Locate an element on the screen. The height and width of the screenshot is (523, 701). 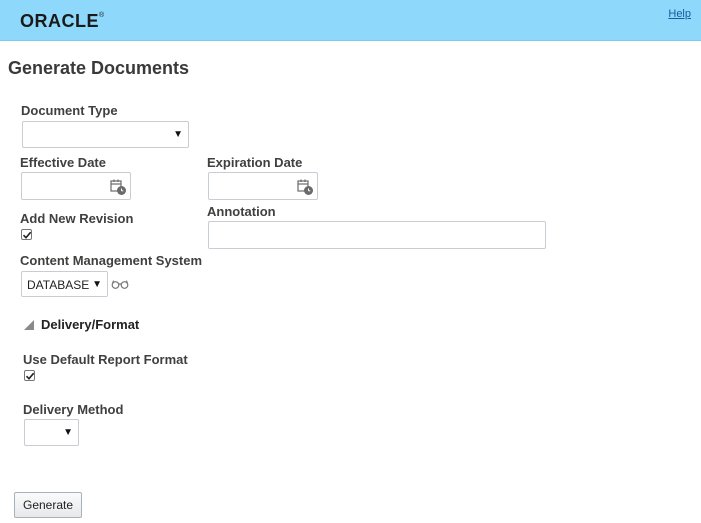
page-title: Generate Documents is located at coordinates (99, 68).